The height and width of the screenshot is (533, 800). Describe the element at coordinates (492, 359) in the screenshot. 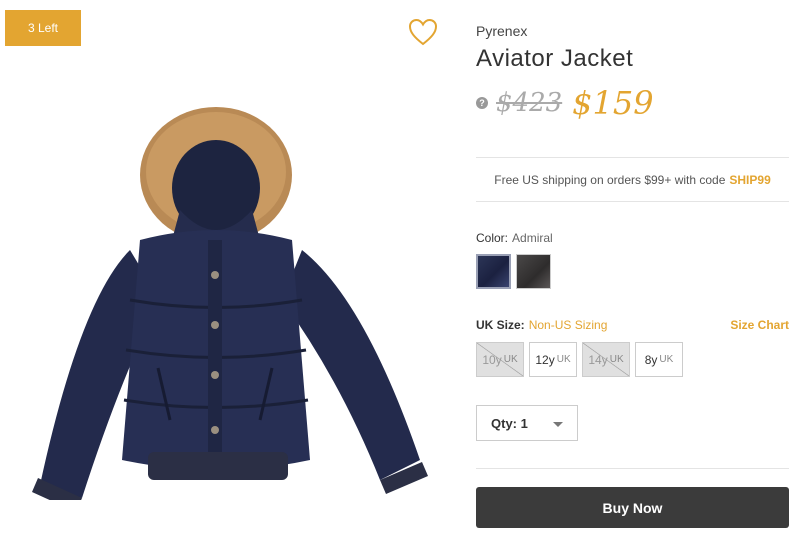

I see `size-value: 10y` at that location.